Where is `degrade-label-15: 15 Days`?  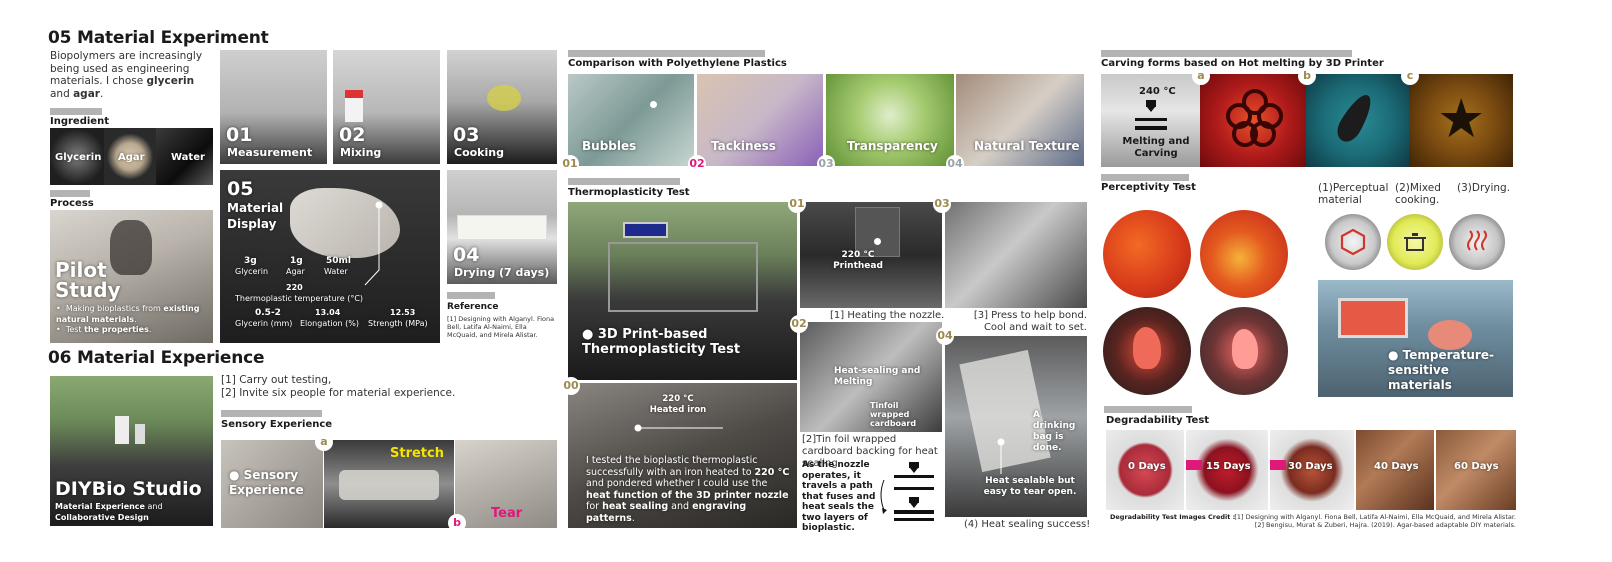
degrade-label-15: 15 Days is located at coordinates (1228, 466).